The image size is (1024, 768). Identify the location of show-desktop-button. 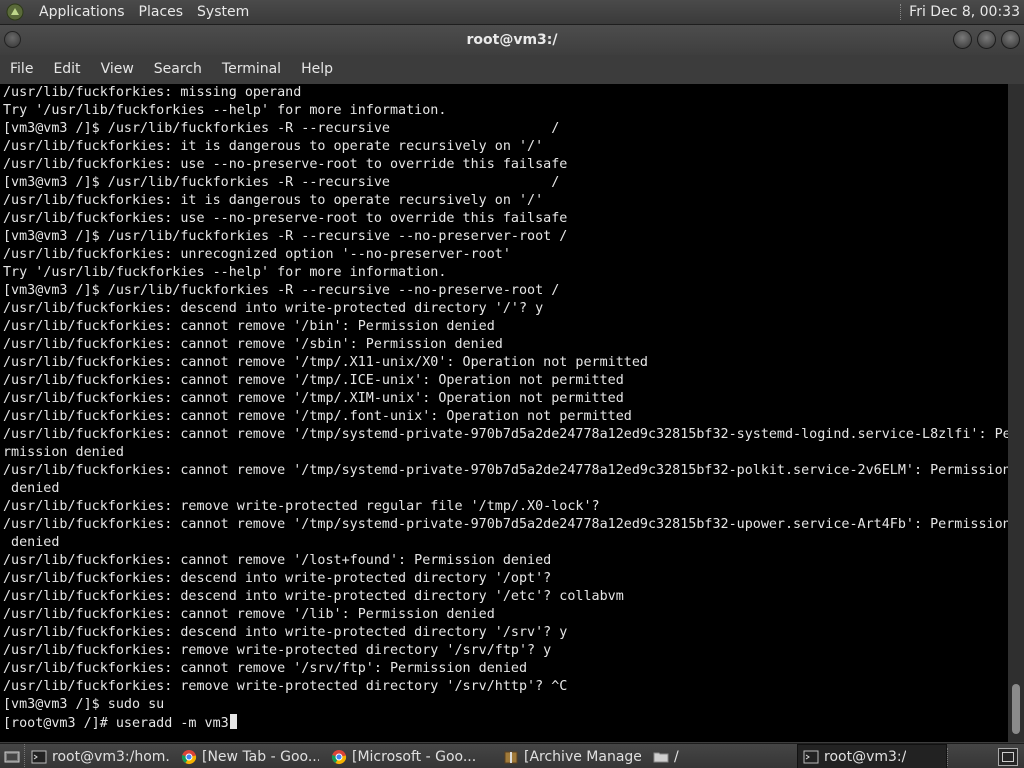
(12, 756).